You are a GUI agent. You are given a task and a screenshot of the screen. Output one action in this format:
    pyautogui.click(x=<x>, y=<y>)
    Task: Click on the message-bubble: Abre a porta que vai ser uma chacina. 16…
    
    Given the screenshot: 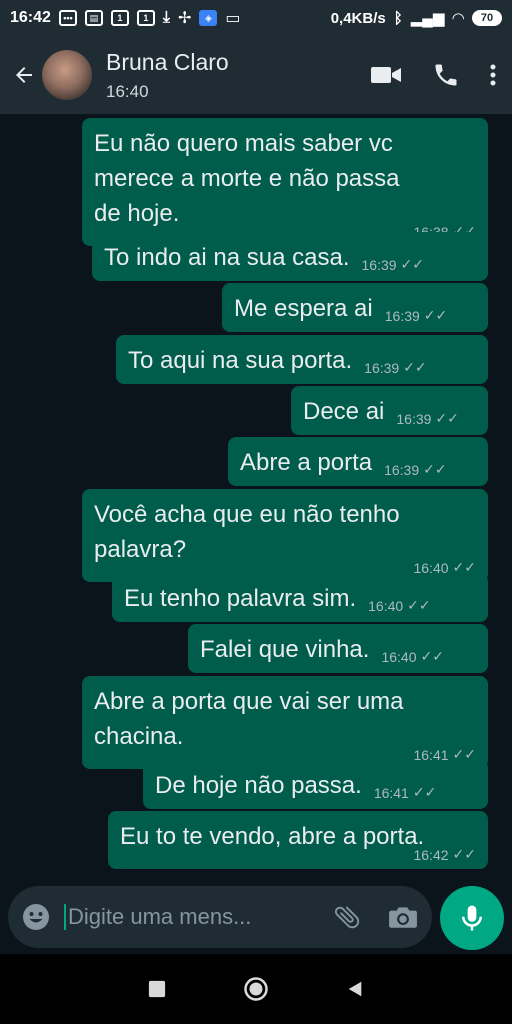 What is the action you would take?
    pyautogui.click(x=285, y=722)
    